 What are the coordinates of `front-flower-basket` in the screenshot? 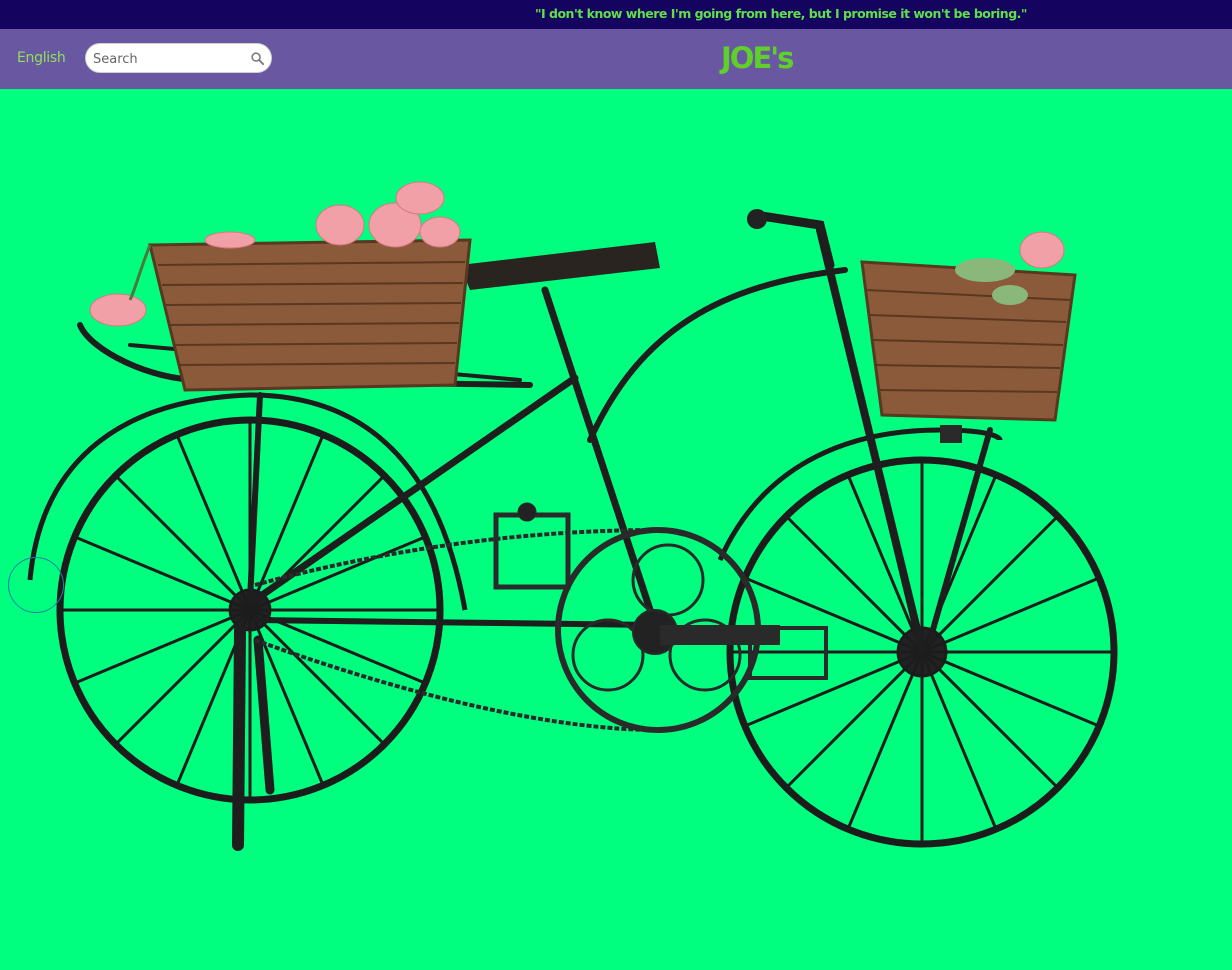 It's located at (968, 337).